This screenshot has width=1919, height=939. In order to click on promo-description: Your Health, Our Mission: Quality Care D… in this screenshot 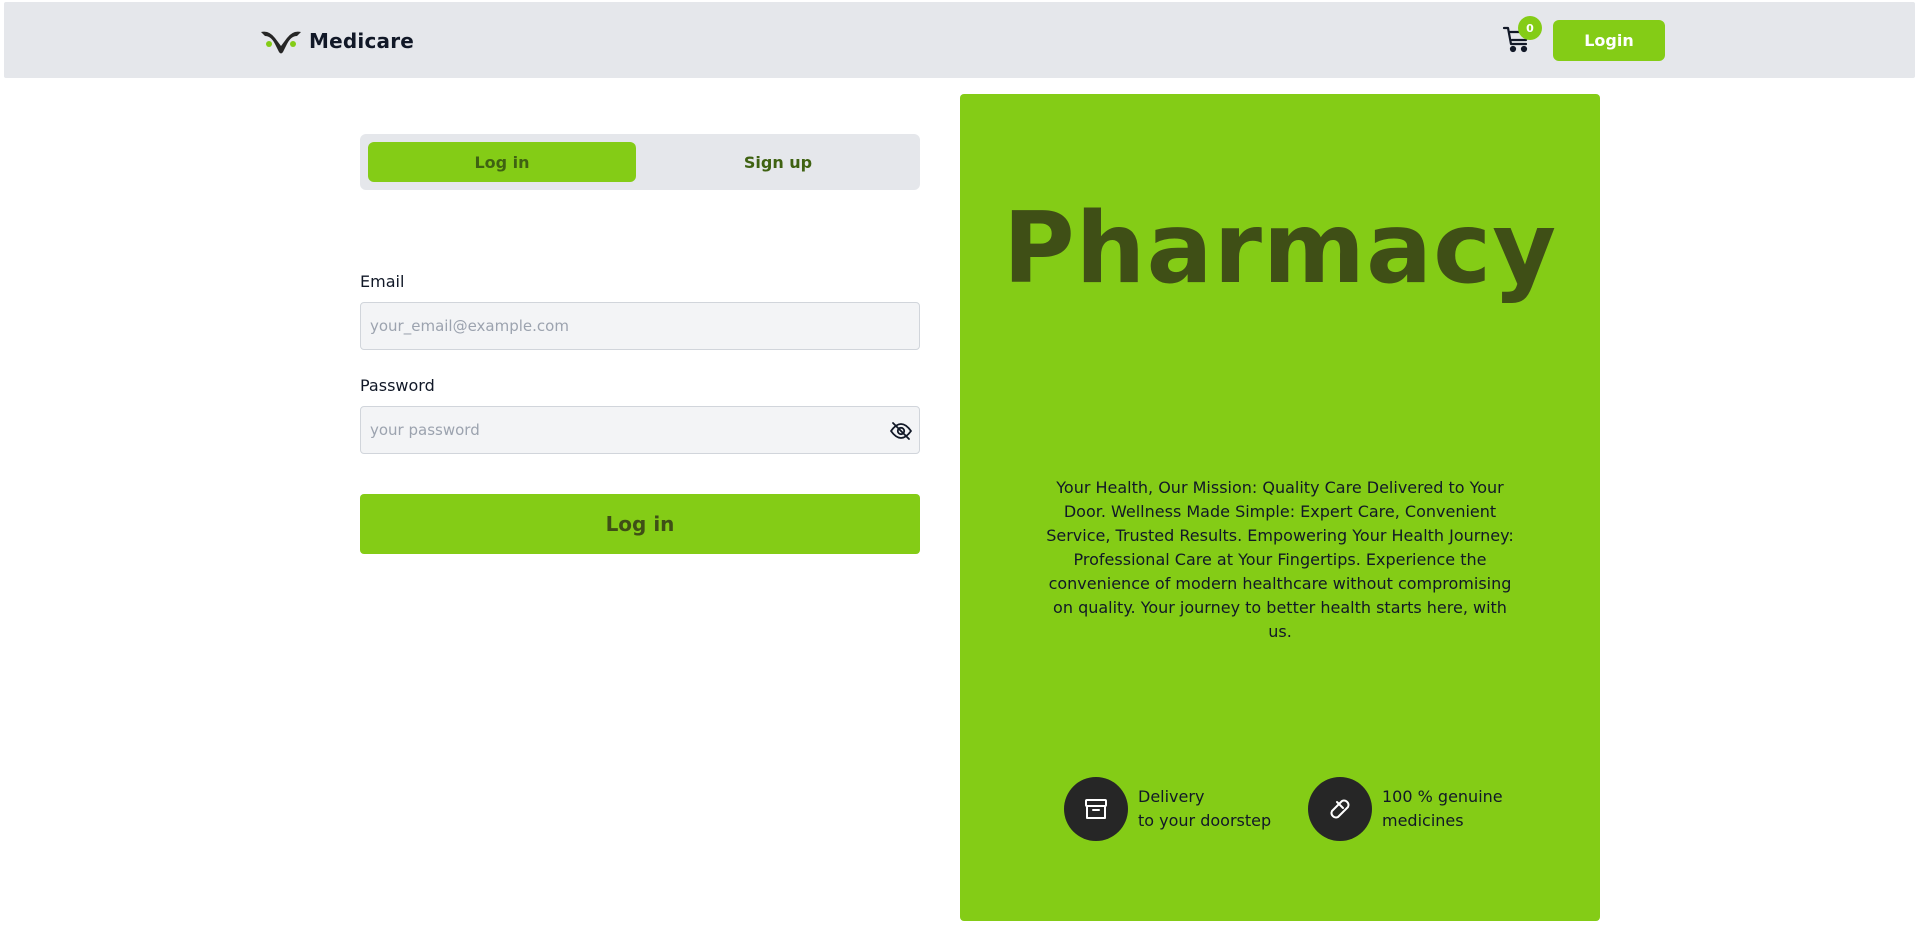, I will do `click(1280, 559)`.